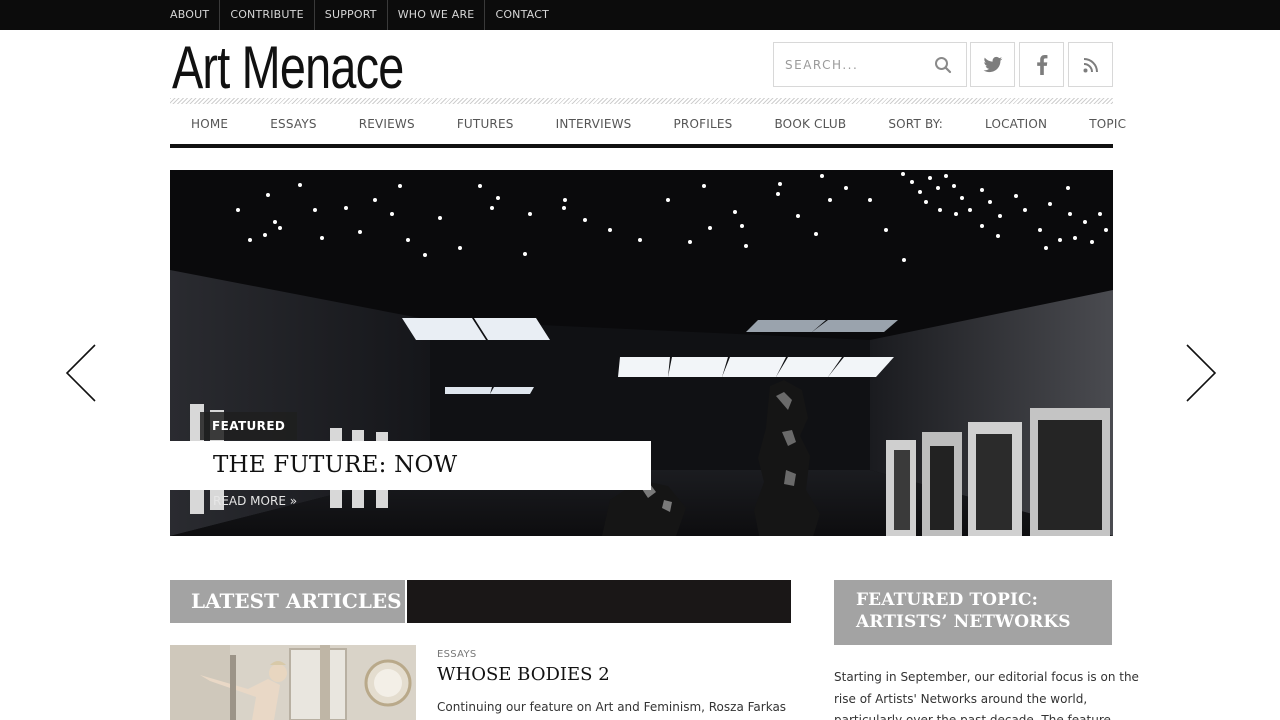 The height and width of the screenshot is (720, 1280). I want to click on article-title: WHOSE BODIES 2, so click(523, 674).